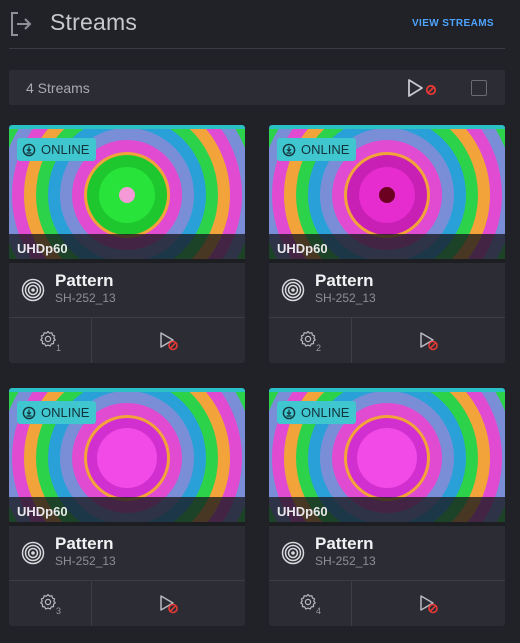 The height and width of the screenshot is (643, 520). What do you see at coordinates (319, 611) in the screenshot?
I see `settings-number: 4` at bounding box center [319, 611].